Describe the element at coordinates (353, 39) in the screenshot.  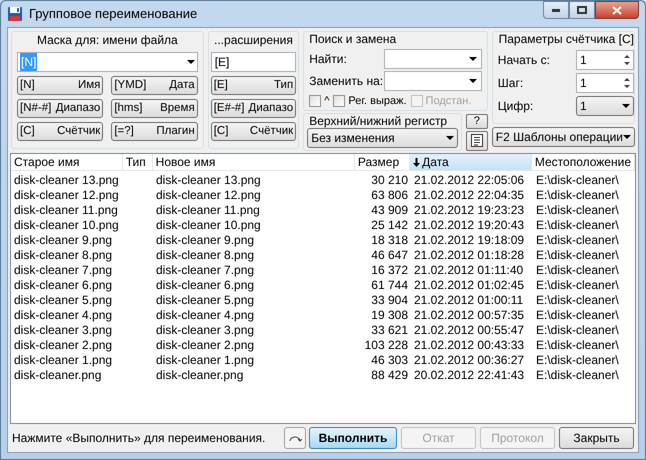
I see `group-title: Поиск и замена` at that location.